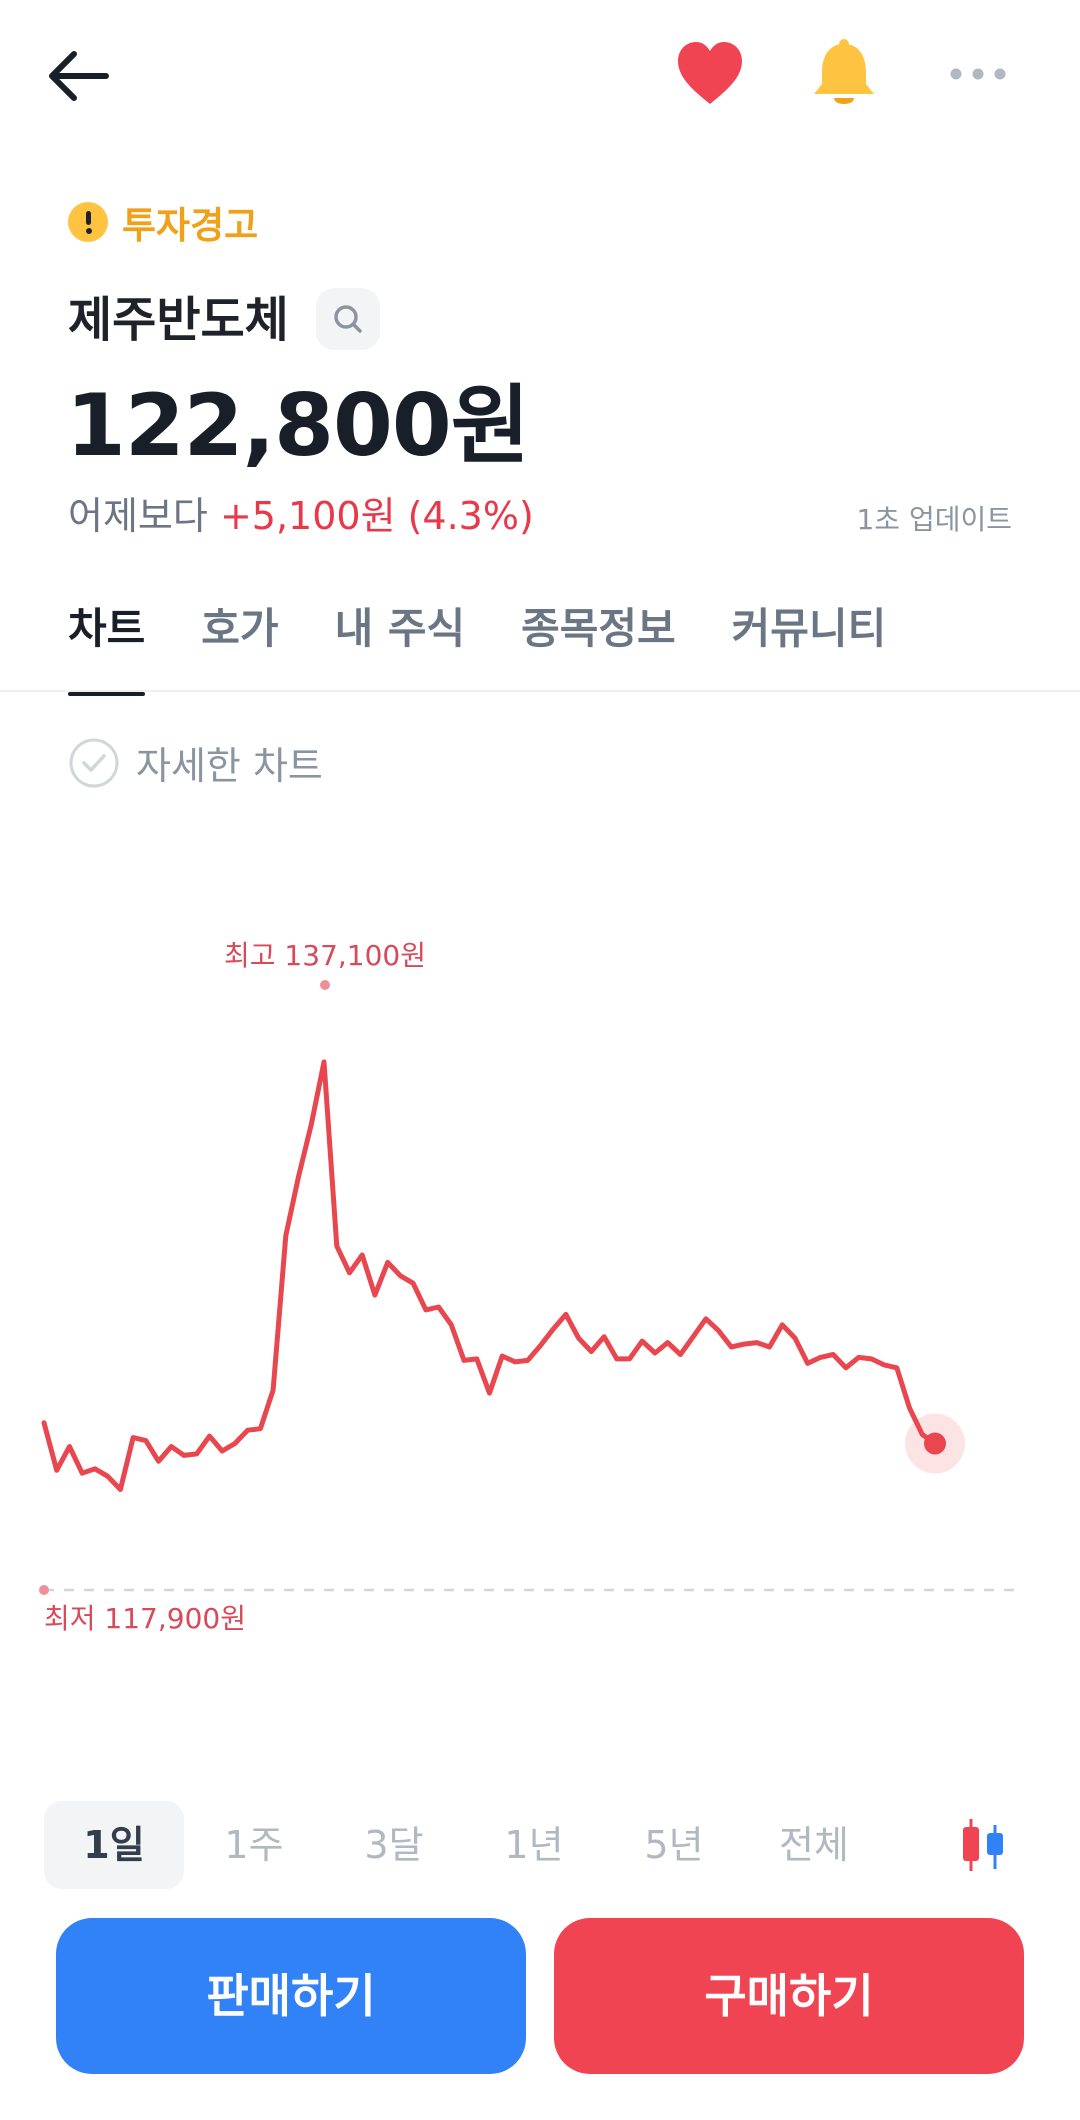  What do you see at coordinates (325, 955) in the screenshot?
I see `high-label: 최고 137,100원` at bounding box center [325, 955].